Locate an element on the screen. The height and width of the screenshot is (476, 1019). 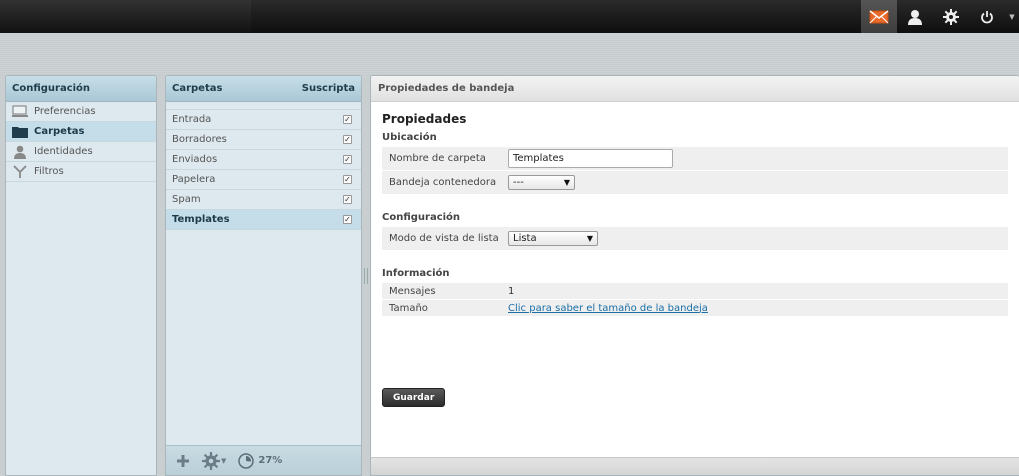
folder-row-templates: Templates ✓ is located at coordinates (263, 220).